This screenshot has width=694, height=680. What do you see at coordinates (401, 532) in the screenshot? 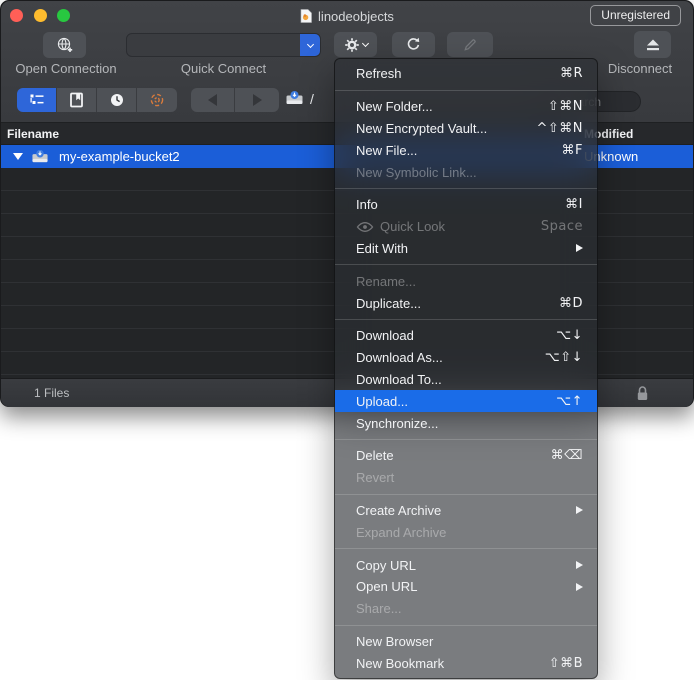
I see `menu-item-expand-archive: Expand Archive` at bounding box center [401, 532].